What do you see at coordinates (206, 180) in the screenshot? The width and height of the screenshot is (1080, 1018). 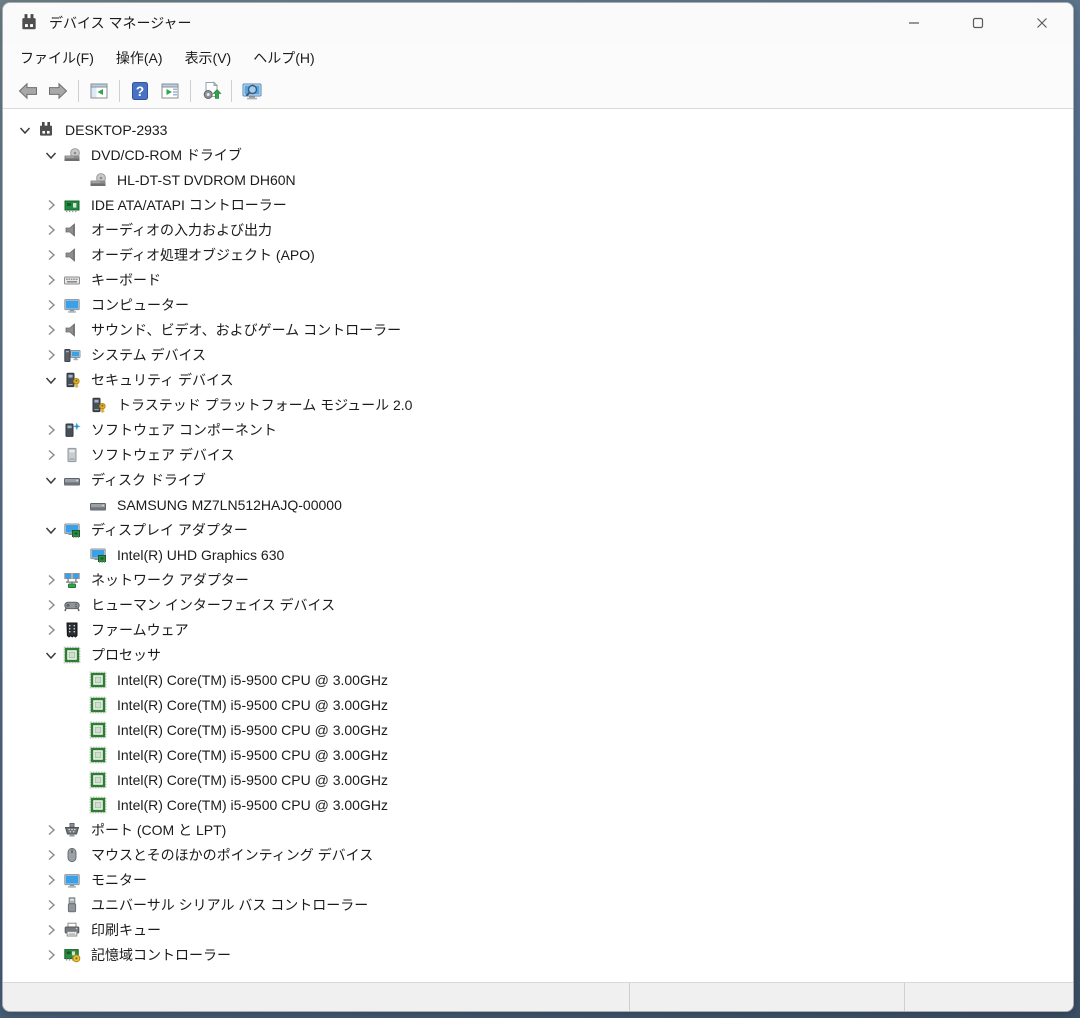 I see `tree-item-label: HL-DT-ST DVDROM DH60N` at bounding box center [206, 180].